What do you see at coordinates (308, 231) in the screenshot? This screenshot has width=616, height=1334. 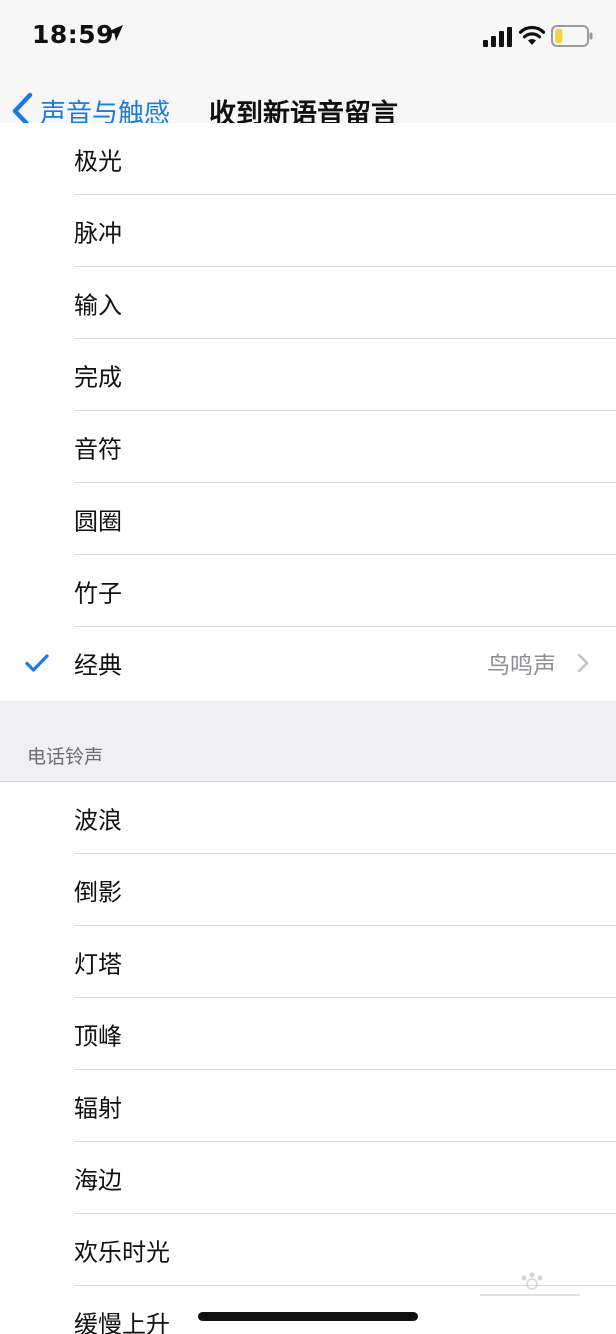 I see `list-item: 脉冲` at bounding box center [308, 231].